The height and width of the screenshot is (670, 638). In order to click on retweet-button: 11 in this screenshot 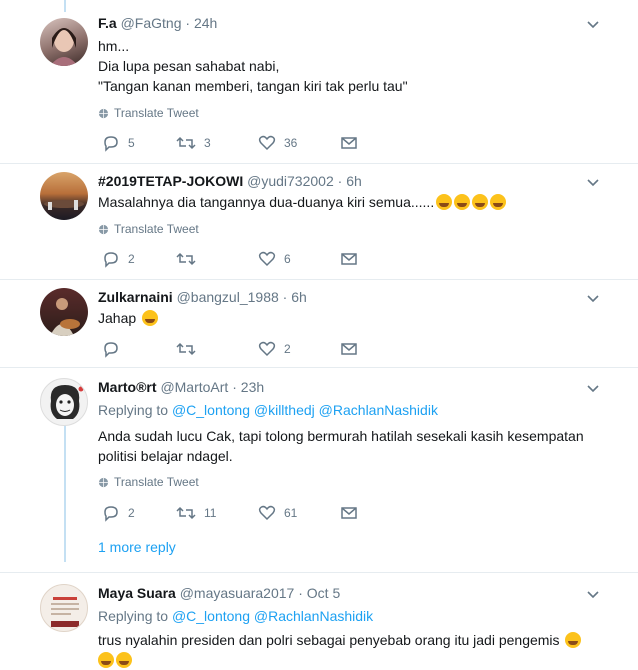, I will do `click(196, 513)`.